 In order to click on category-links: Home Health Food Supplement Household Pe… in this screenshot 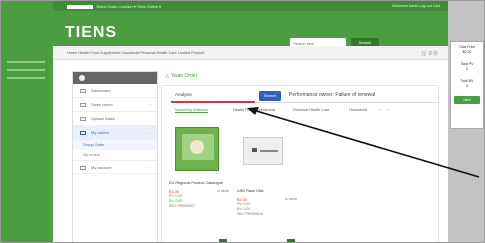, I will do `click(135, 53)`.